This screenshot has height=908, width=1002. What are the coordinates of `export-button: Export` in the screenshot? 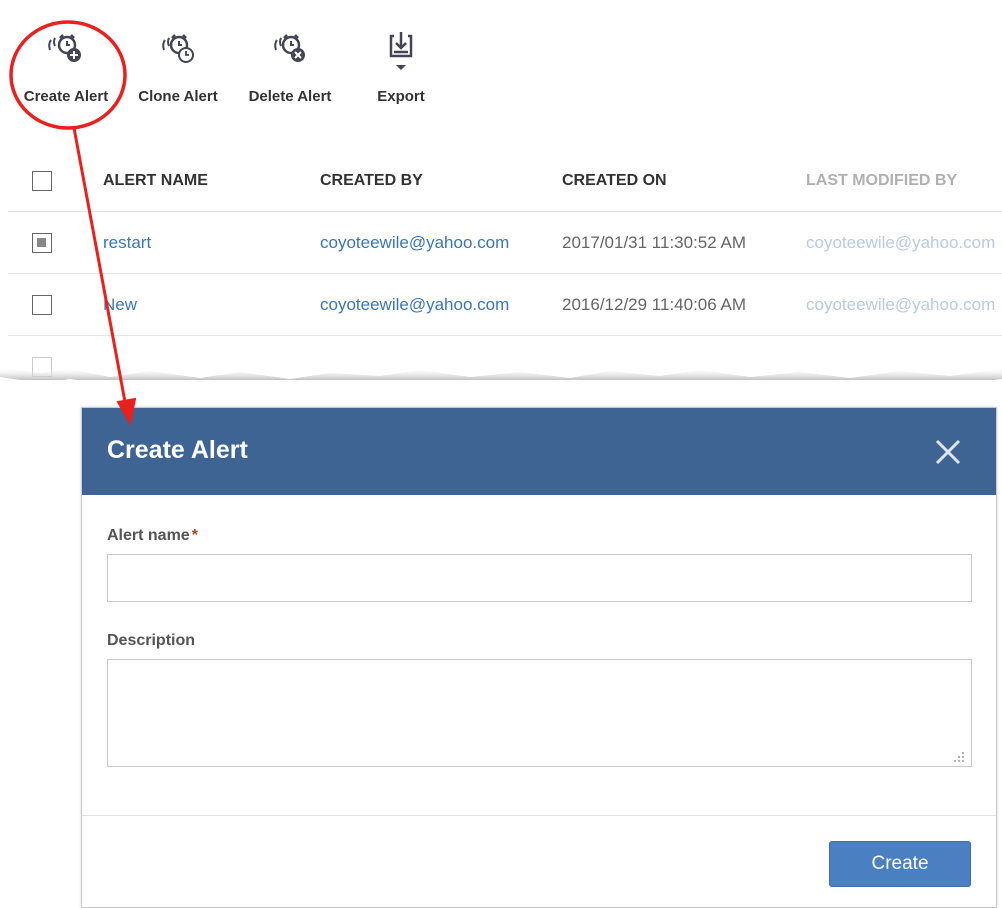 It's located at (401, 65).